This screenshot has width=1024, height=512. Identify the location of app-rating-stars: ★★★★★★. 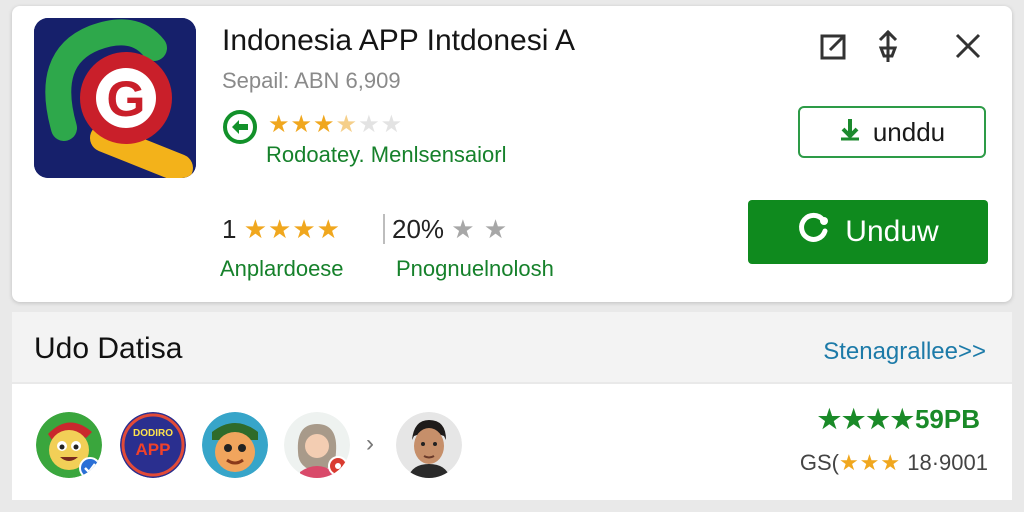
(335, 124).